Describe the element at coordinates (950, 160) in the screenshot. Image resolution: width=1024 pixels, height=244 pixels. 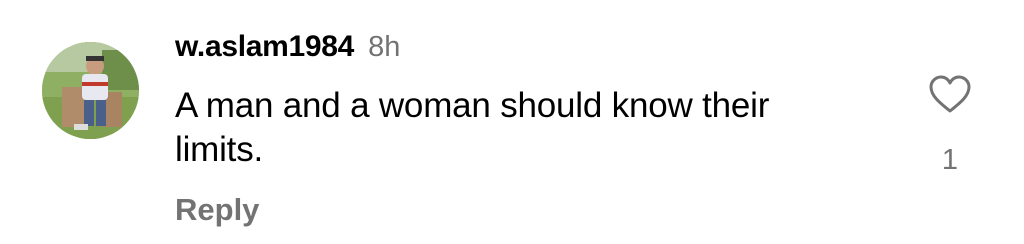
I see `like-count: 1` at that location.